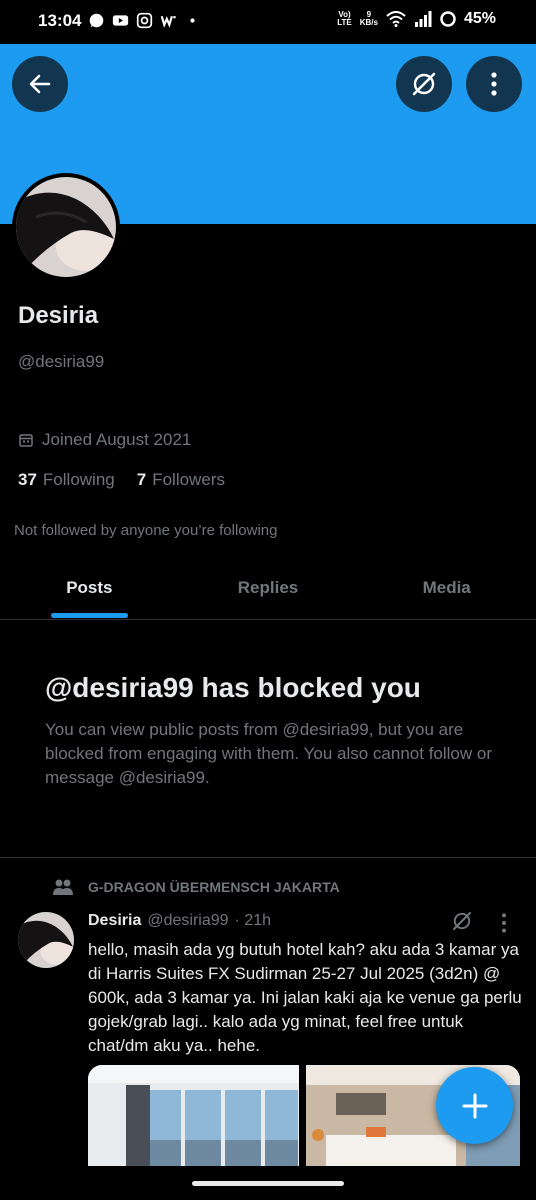 This screenshot has width=536, height=1200. What do you see at coordinates (78, 479) in the screenshot?
I see `following-label: Following` at bounding box center [78, 479].